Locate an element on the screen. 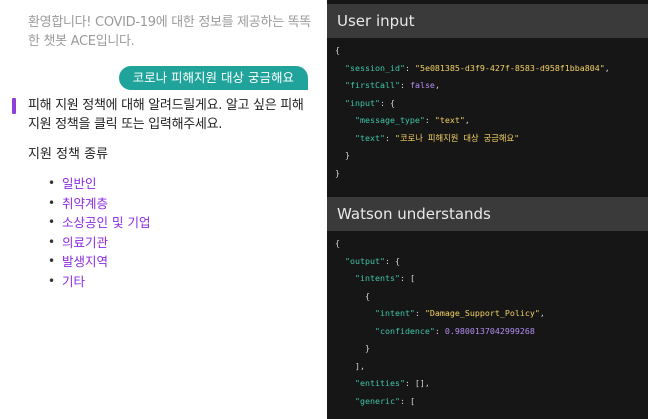 Image resolution: width=648 pixels, height=419 pixels. policy-option-vulnerable: 취약계층 is located at coordinates (99, 204).